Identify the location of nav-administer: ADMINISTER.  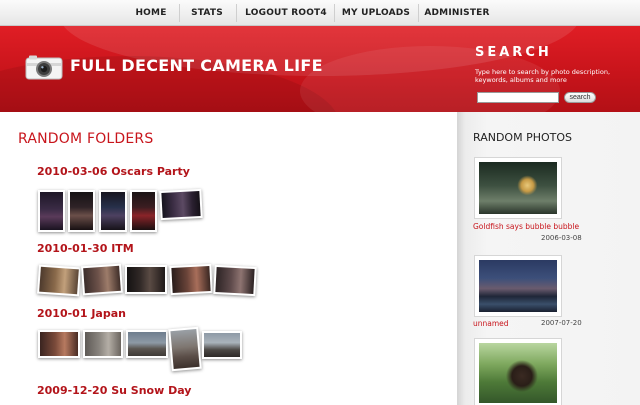
(457, 13).